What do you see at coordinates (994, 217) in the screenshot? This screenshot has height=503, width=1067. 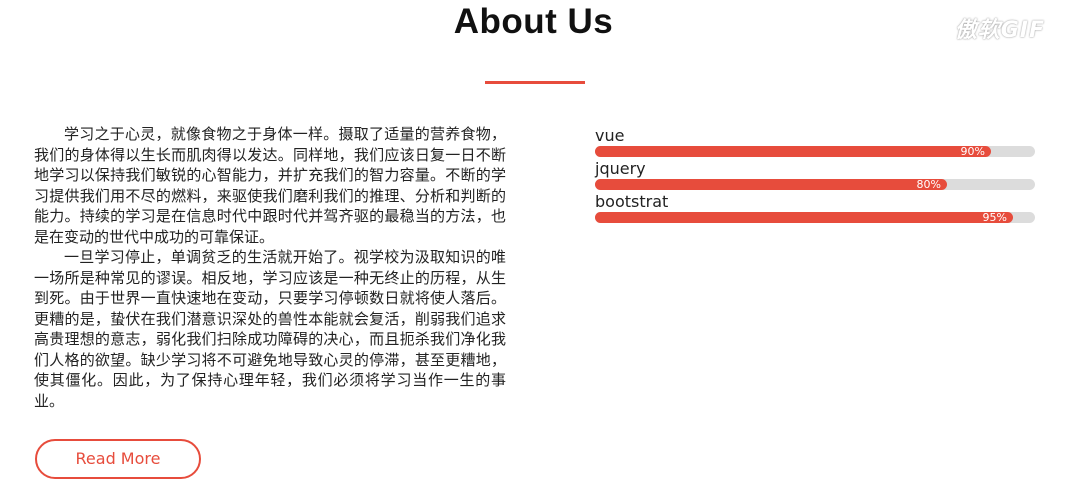 I see `skill-percent-label: 95%` at bounding box center [994, 217].